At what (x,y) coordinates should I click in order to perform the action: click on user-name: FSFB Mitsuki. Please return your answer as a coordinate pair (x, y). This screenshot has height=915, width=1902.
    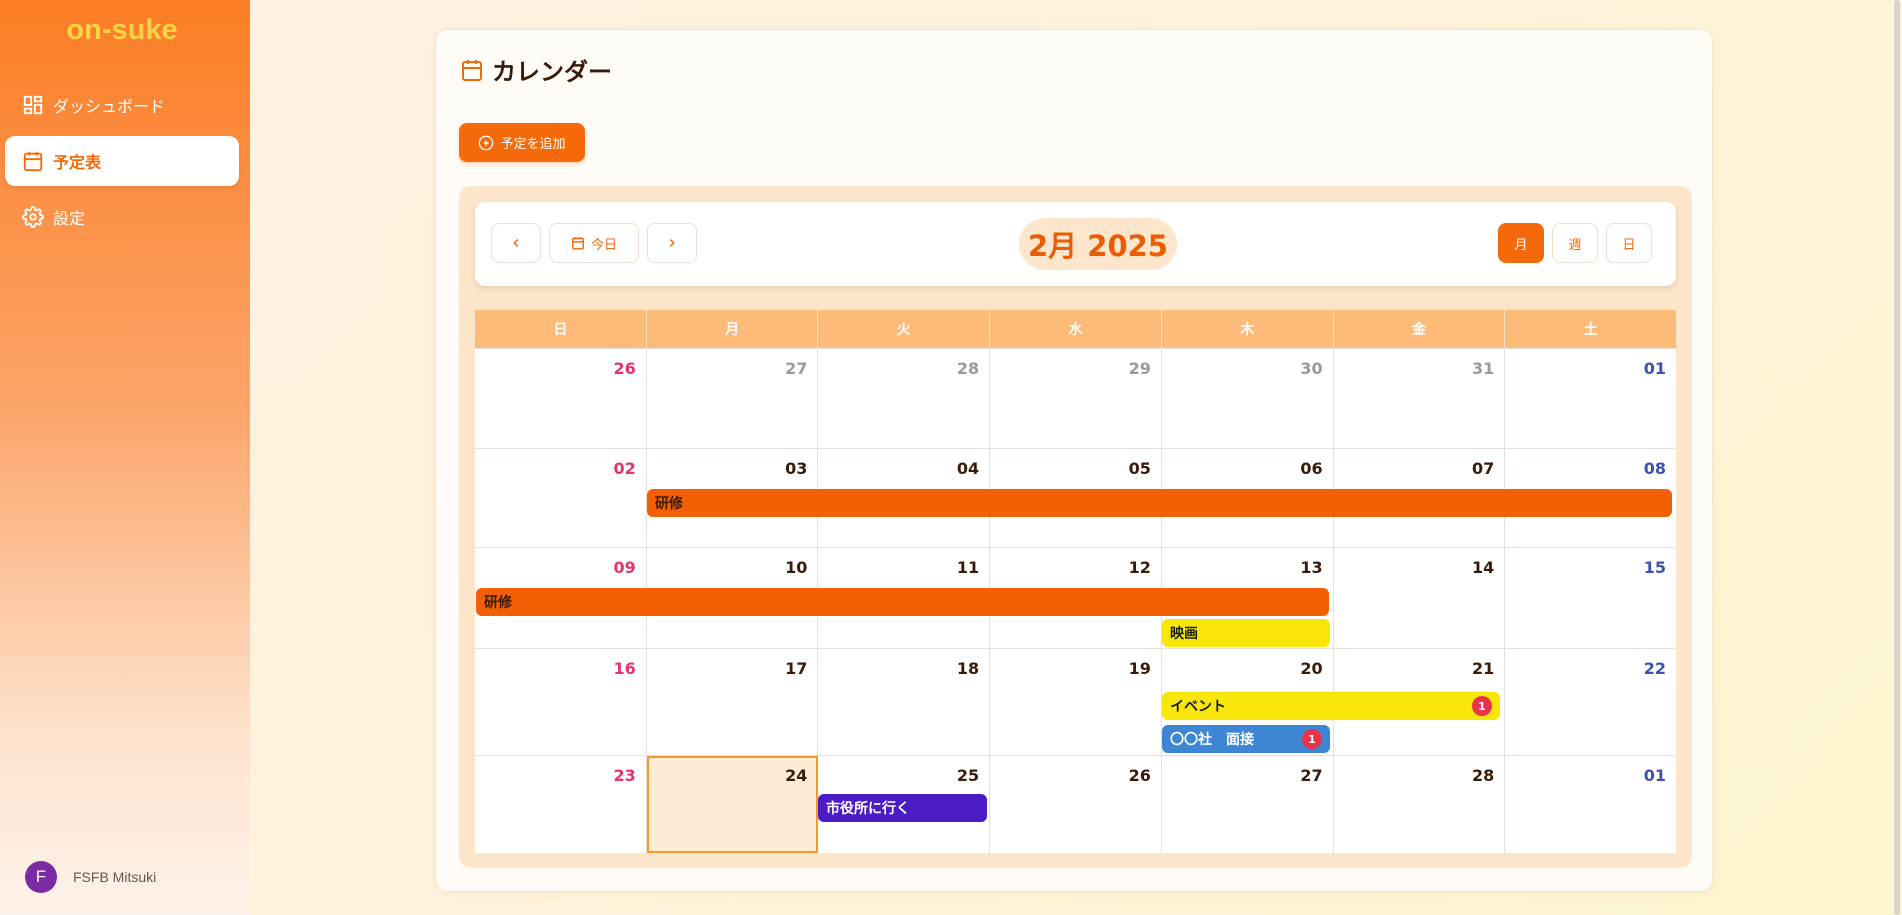
    Looking at the image, I should click on (115, 877).